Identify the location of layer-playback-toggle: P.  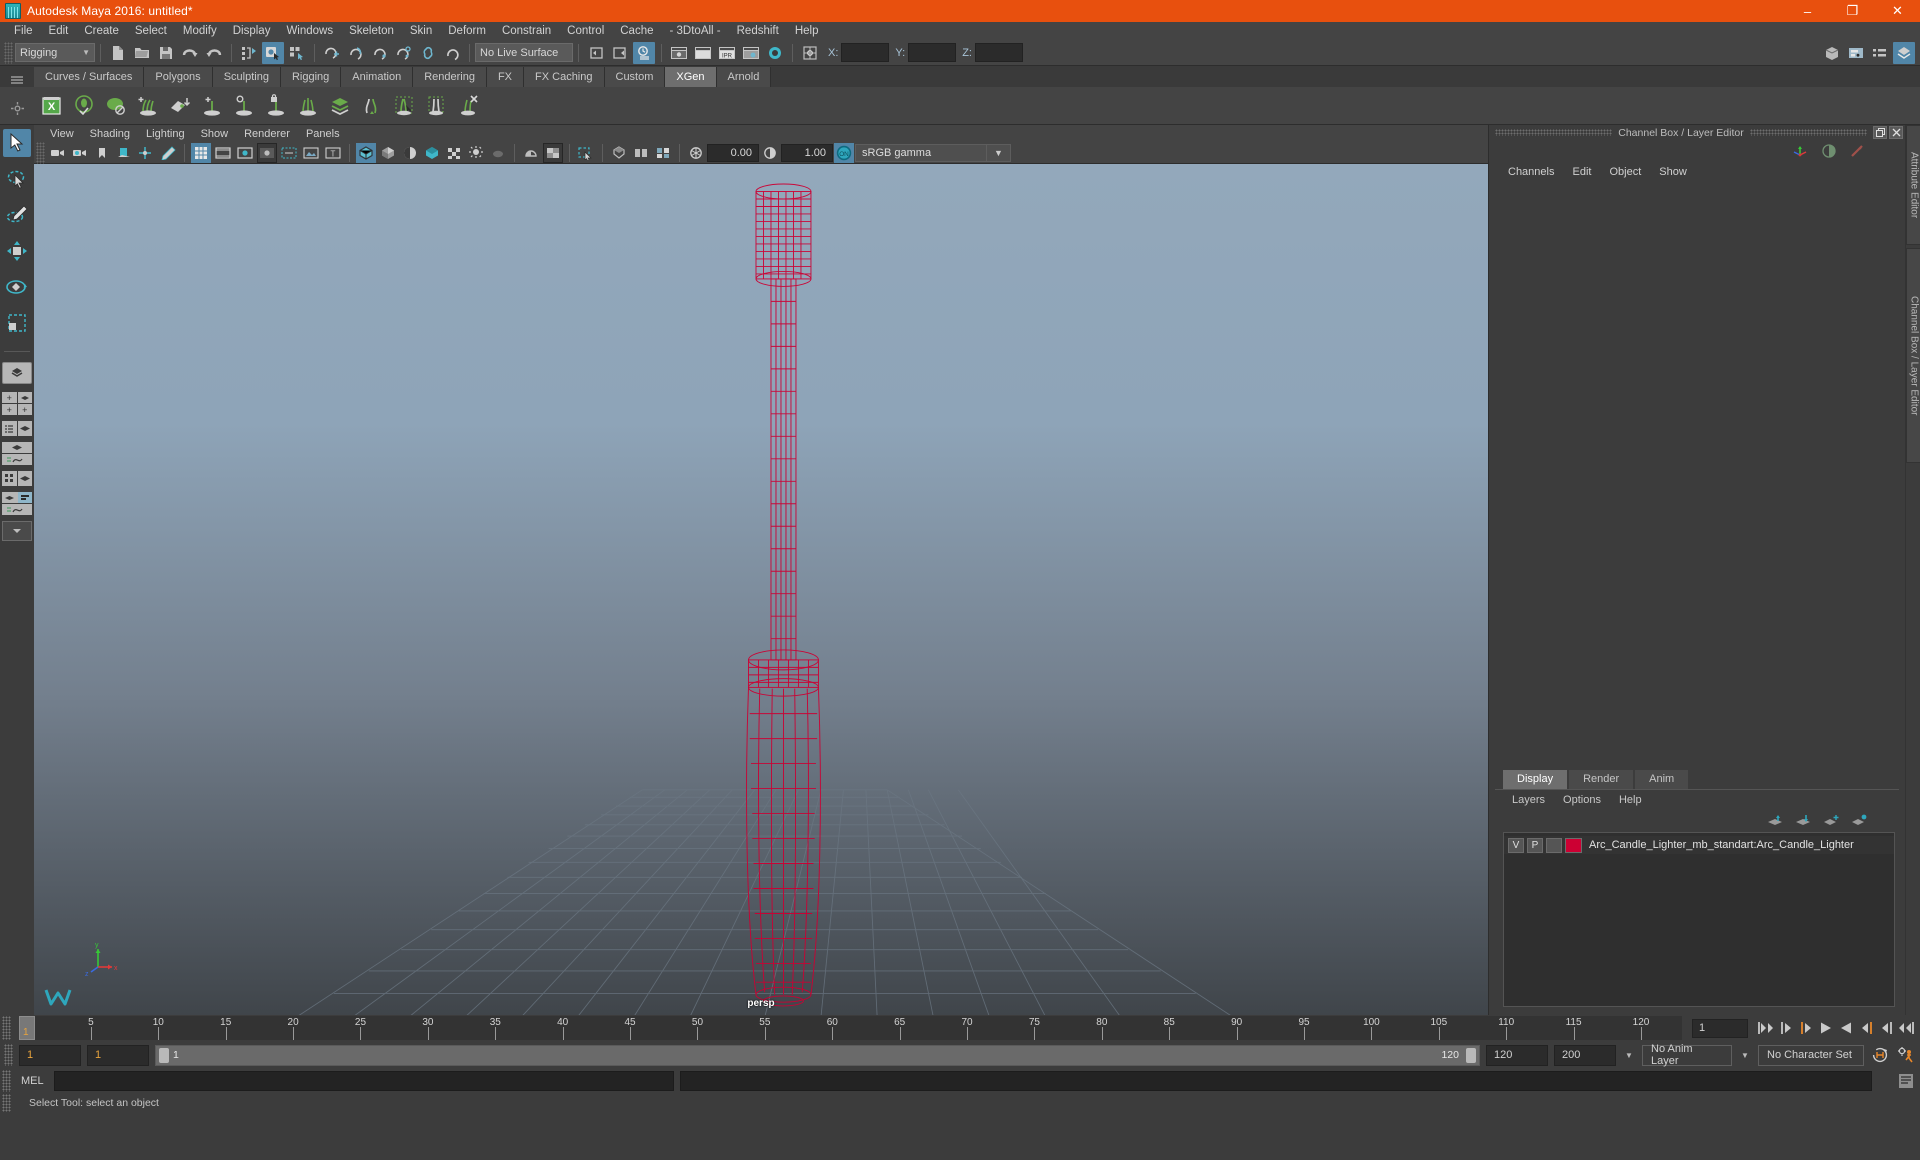
(1535, 845).